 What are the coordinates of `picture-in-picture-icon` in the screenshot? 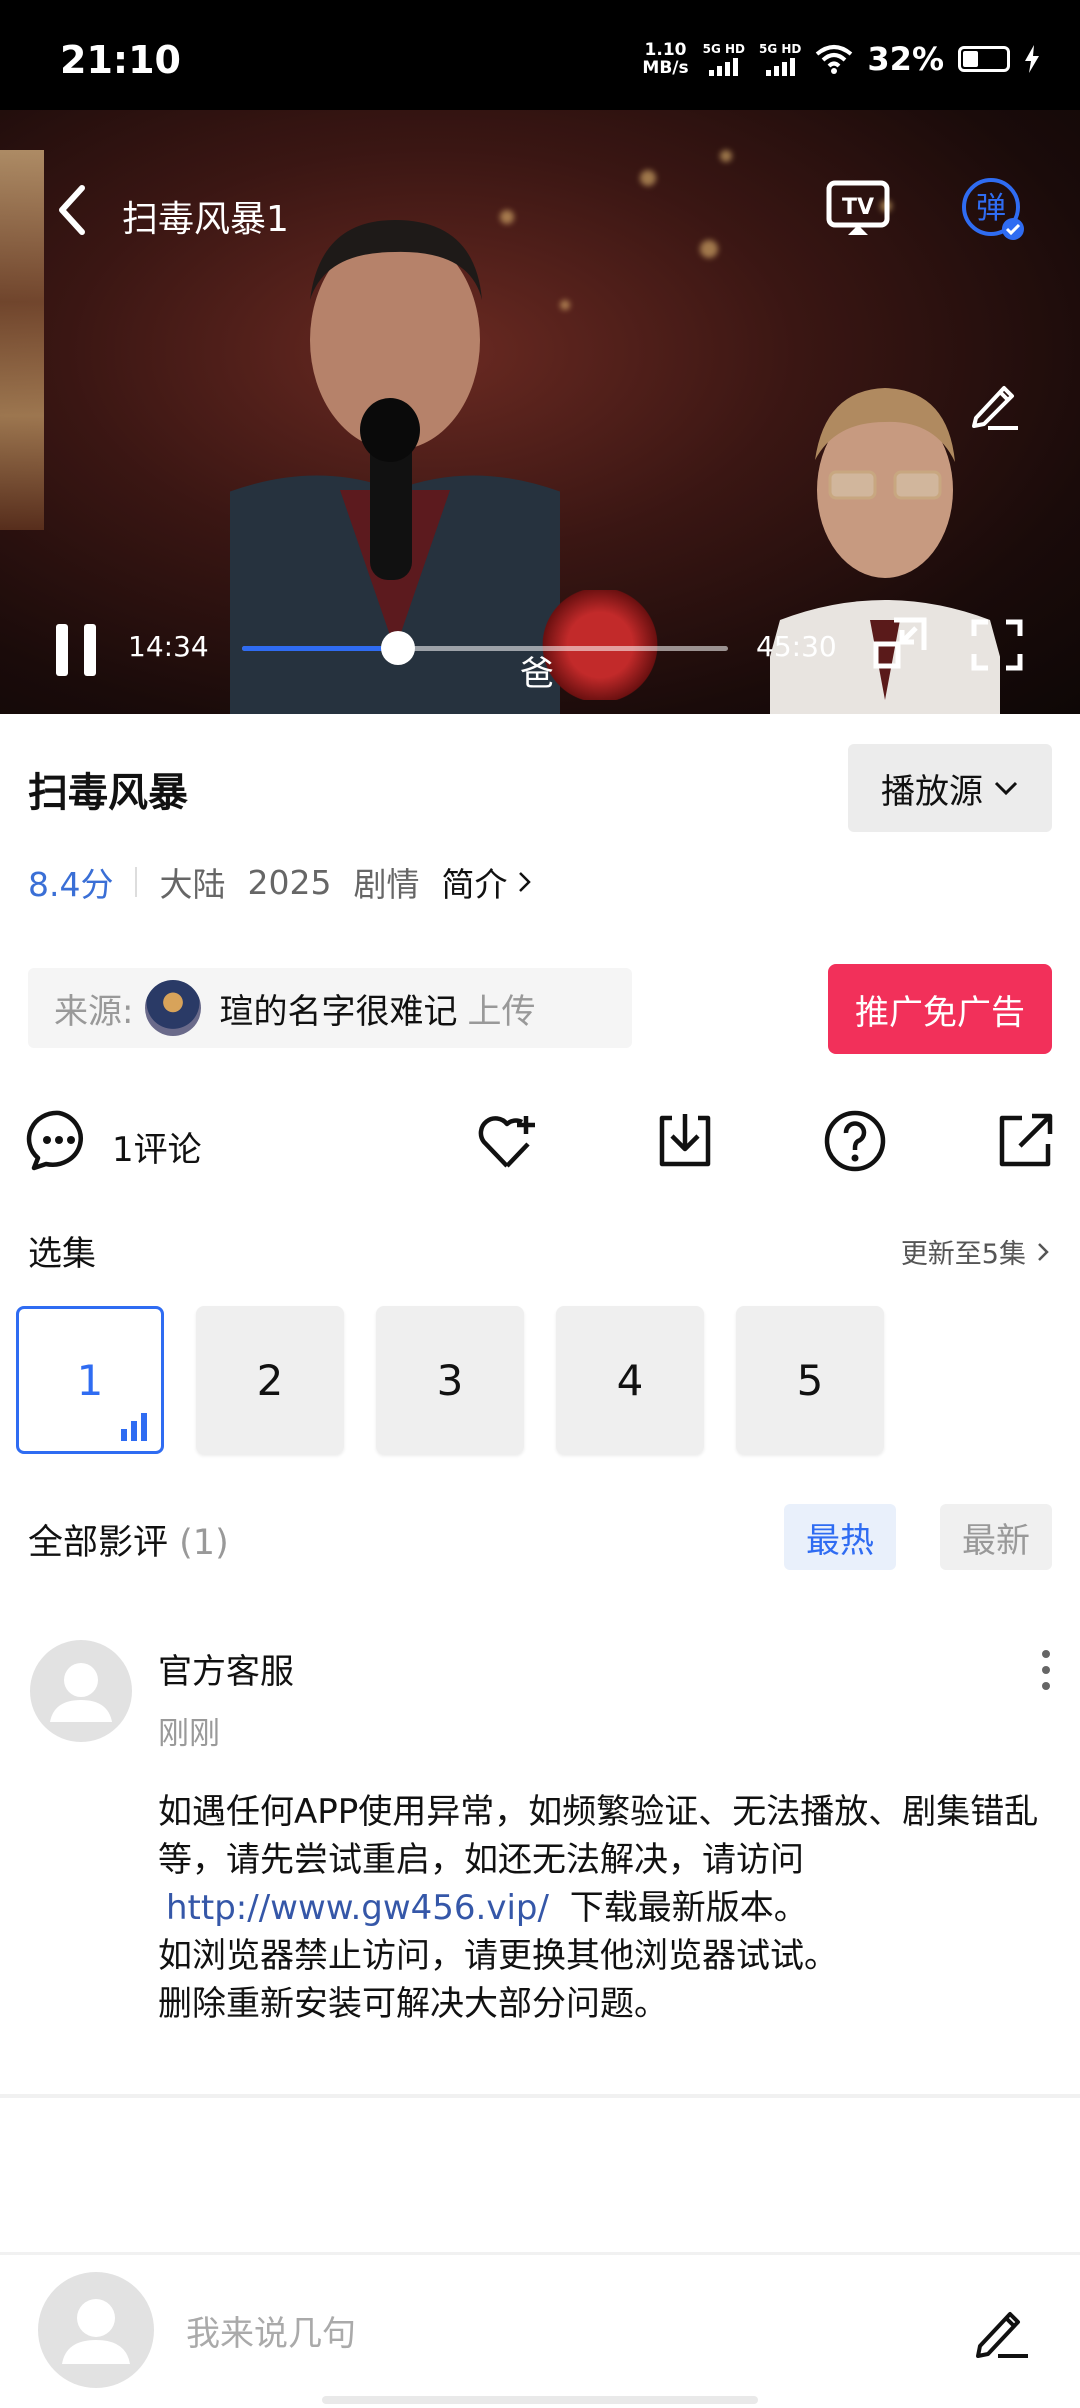 It's located at (900, 644).